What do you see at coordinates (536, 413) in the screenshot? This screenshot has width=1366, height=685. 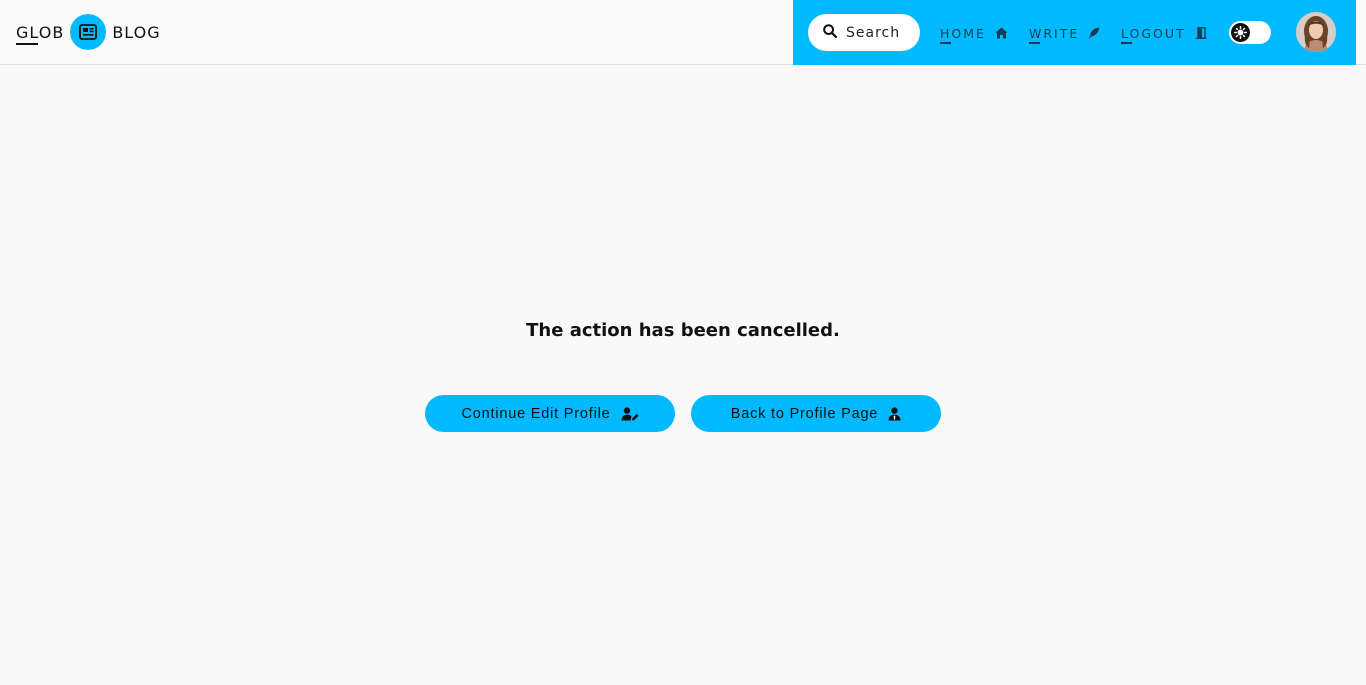 I see `continue-edit-profile-label: Continue Edit Profile` at bounding box center [536, 413].